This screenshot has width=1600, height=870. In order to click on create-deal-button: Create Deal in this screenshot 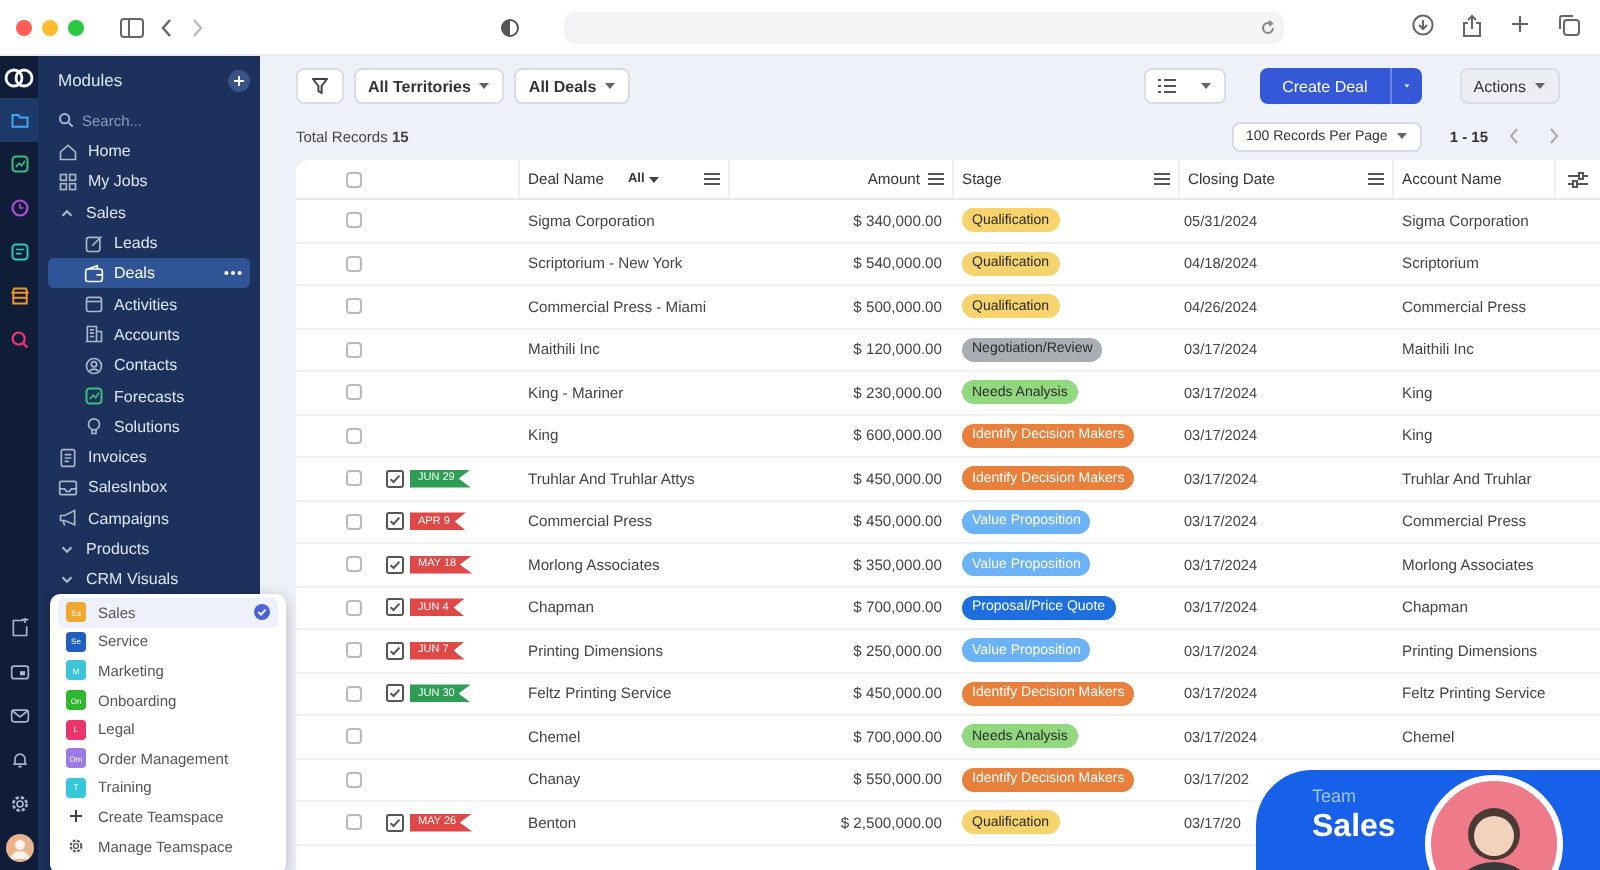, I will do `click(1325, 86)`.